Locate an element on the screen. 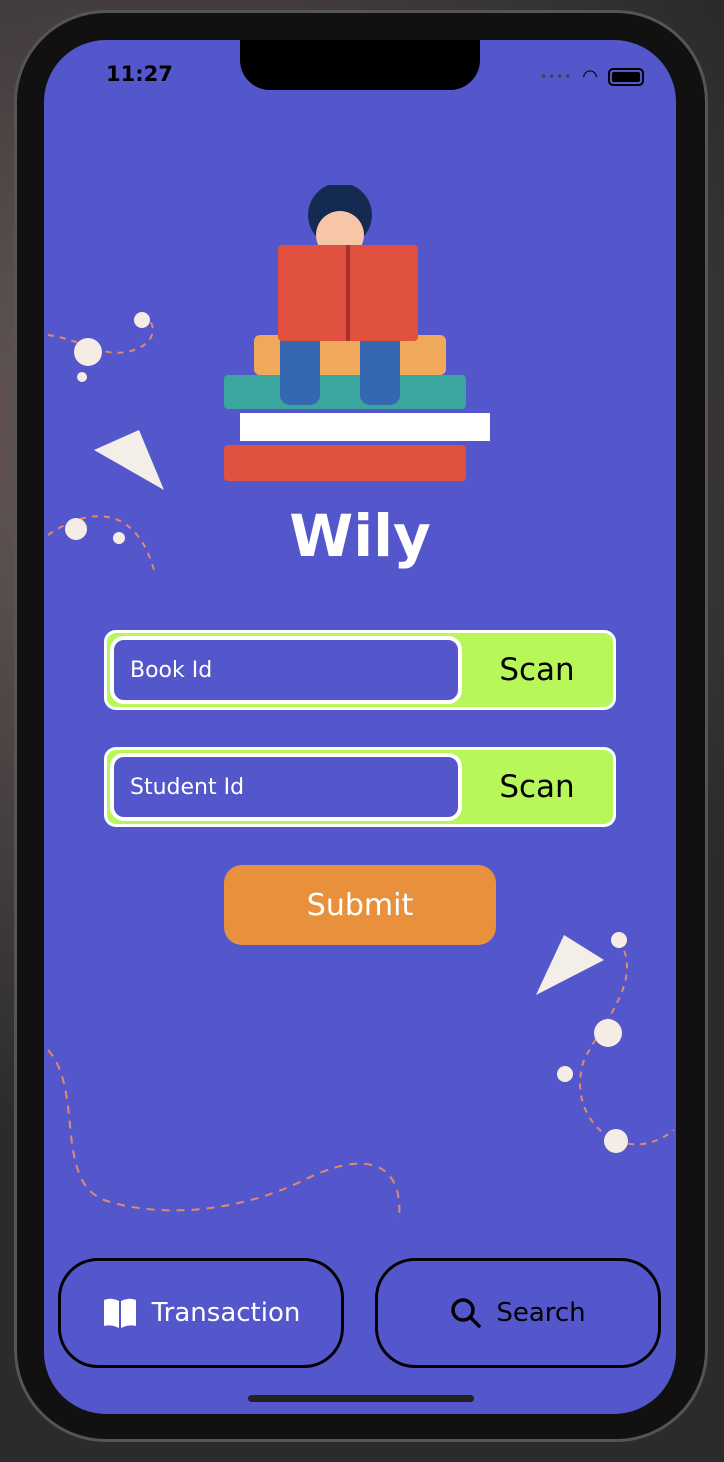 Image resolution: width=724 pixels, height=1462 pixels. notch is located at coordinates (360, 65).